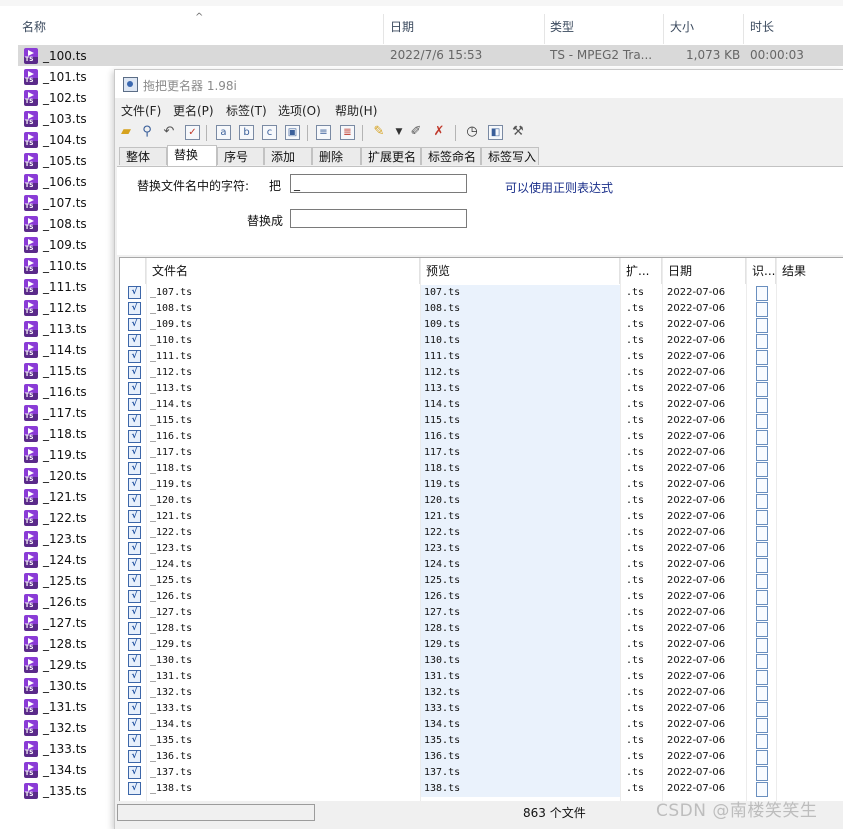  Describe the element at coordinates (481, 357) in the screenshot. I see `table-row: √ _111.ts 111.ts .ts 2022-07-06` at that location.